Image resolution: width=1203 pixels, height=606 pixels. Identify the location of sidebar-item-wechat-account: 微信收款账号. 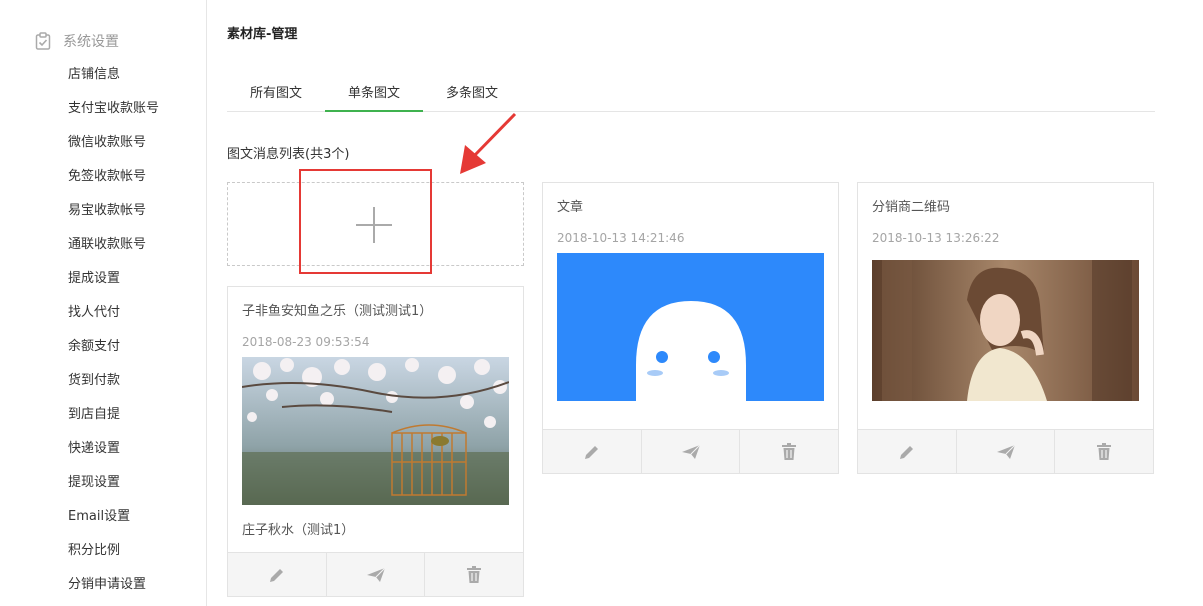
(107, 143).